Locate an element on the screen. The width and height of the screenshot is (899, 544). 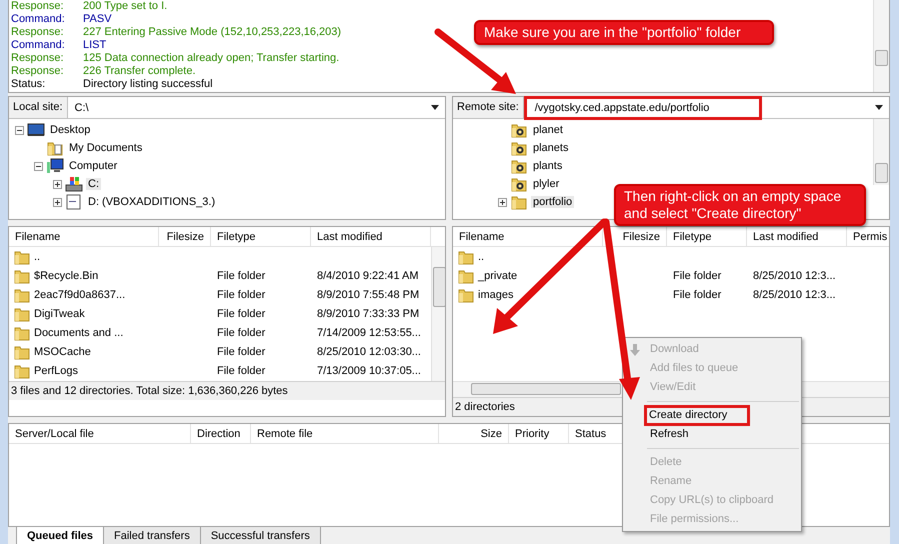
monitor-icon is located at coordinates (36, 130).